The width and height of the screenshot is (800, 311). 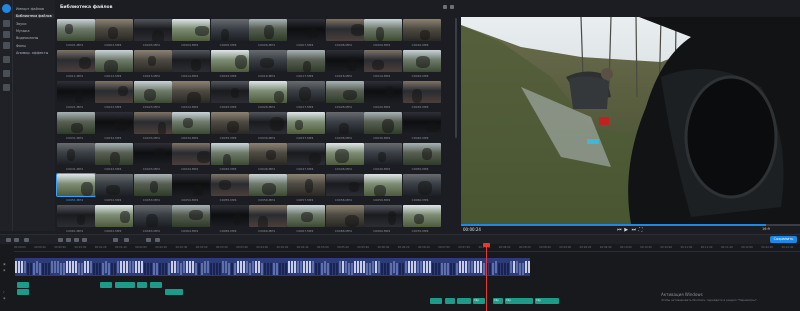 What do you see at coordinates (229, 35) in the screenshot?
I see `media-thumbnail: C0005.MP4` at bounding box center [229, 35].